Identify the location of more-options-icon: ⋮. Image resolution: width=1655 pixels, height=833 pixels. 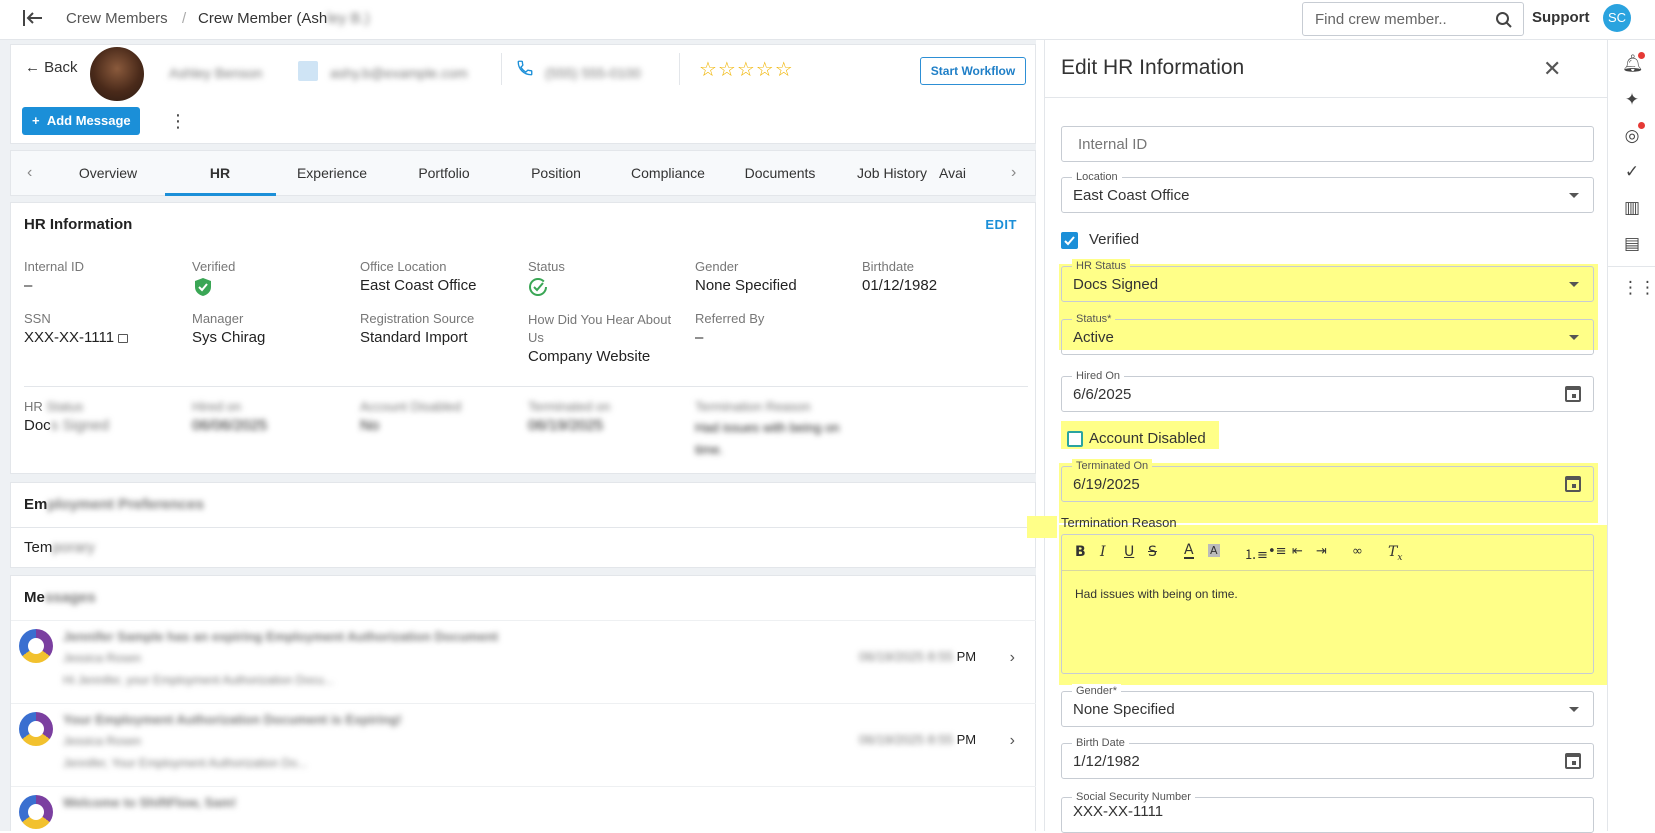
(178, 121).